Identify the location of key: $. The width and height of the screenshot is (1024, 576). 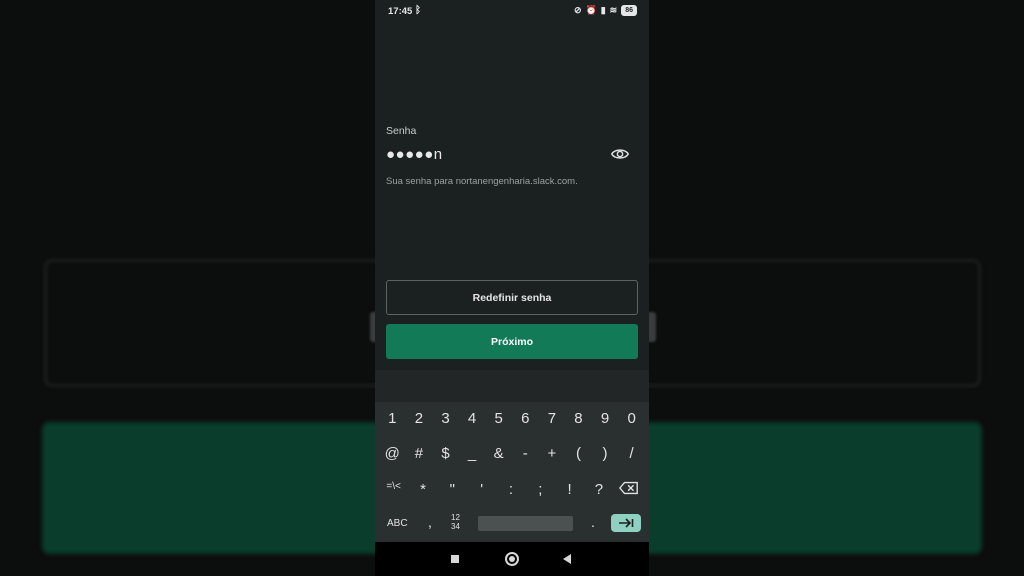
(445, 453).